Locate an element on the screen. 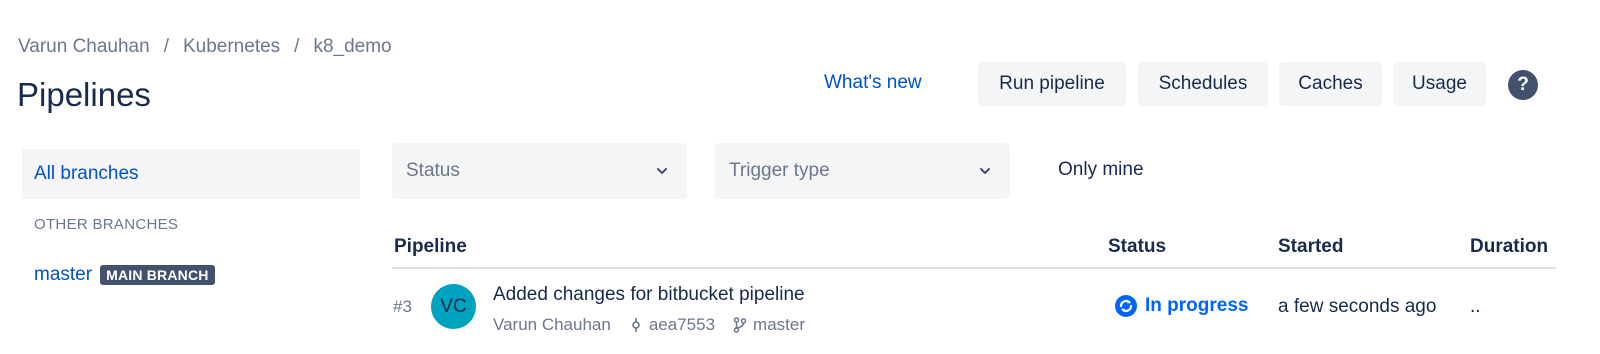 Image resolution: width=1600 pixels, height=354 pixels. branch-icon is located at coordinates (740, 325).